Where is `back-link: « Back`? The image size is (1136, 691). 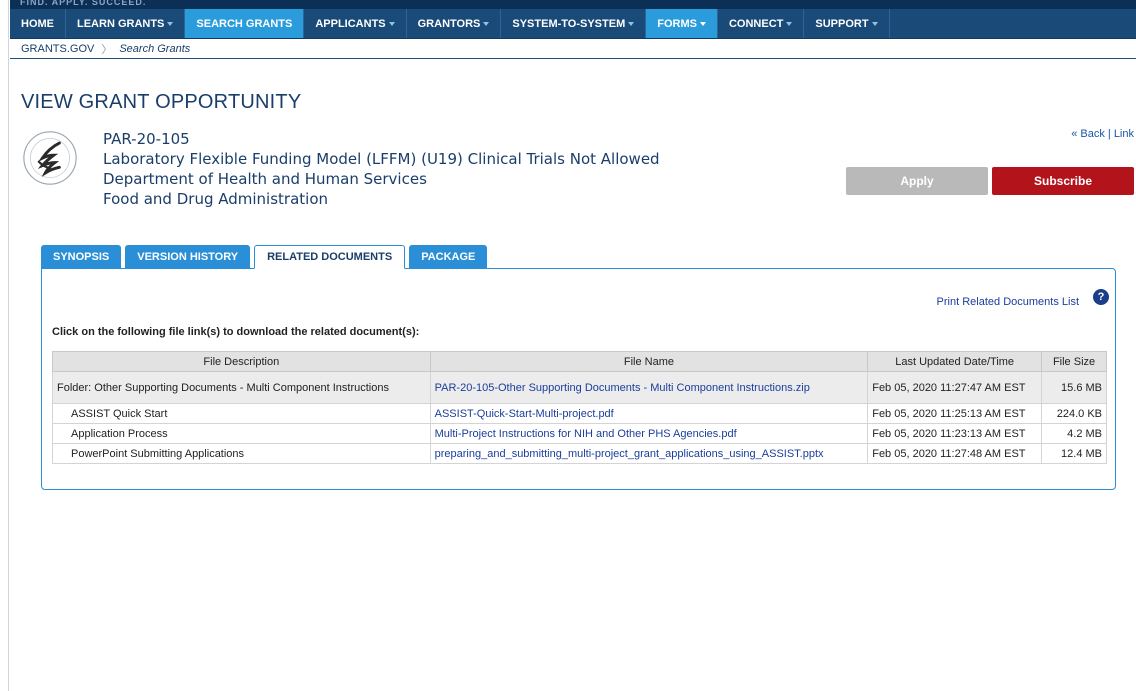 back-link: « Back is located at coordinates (1088, 134).